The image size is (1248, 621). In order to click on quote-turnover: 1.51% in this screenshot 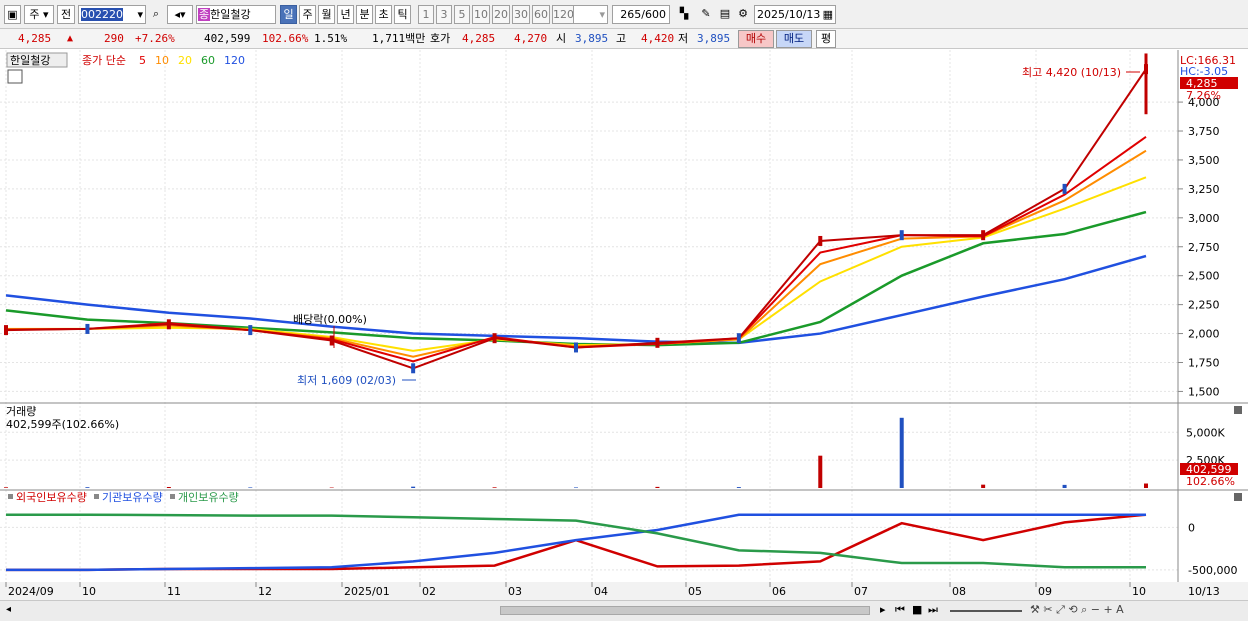, I will do `click(331, 38)`.